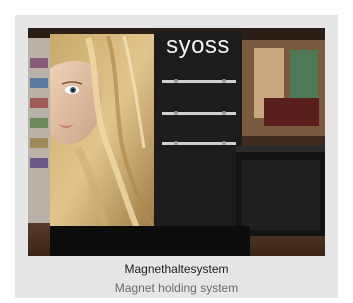  Describe the element at coordinates (176, 288) in the screenshot. I see `caption-subtitle: Magnet holding system` at that location.